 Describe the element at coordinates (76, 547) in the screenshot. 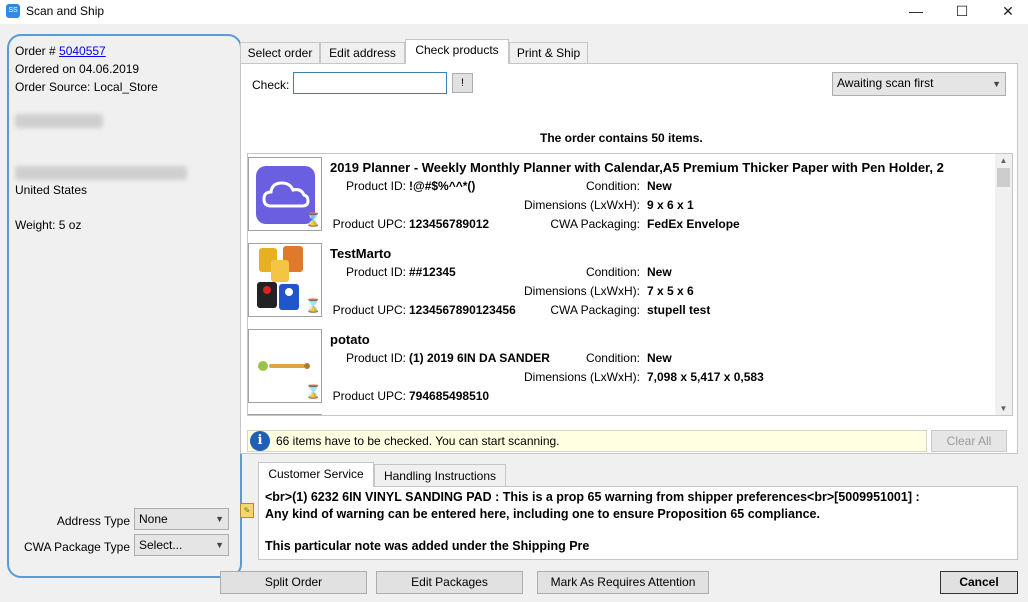

I see `cwa-package-type-label: CWA Package Type` at that location.